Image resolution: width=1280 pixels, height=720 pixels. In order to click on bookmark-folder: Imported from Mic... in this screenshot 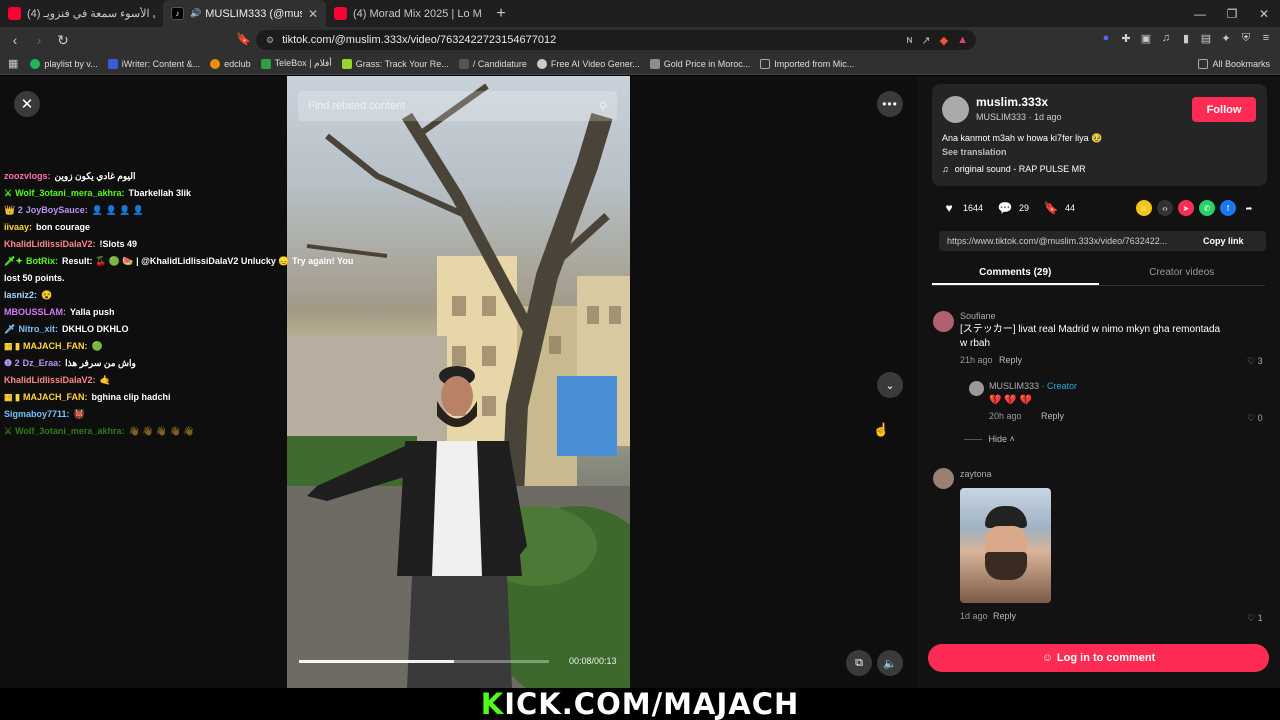, I will do `click(807, 63)`.